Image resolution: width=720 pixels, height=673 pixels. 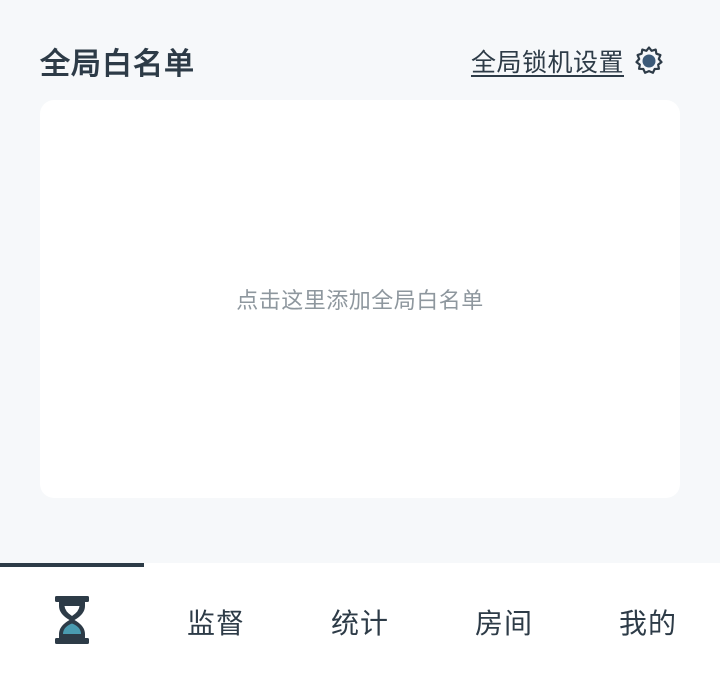 I want to click on tab-statistics: 统计, so click(x=360, y=618).